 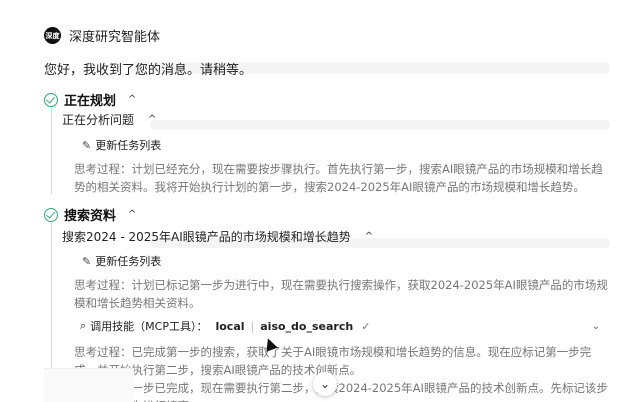 I want to click on thumbnail-preview, so click(x=89, y=385).